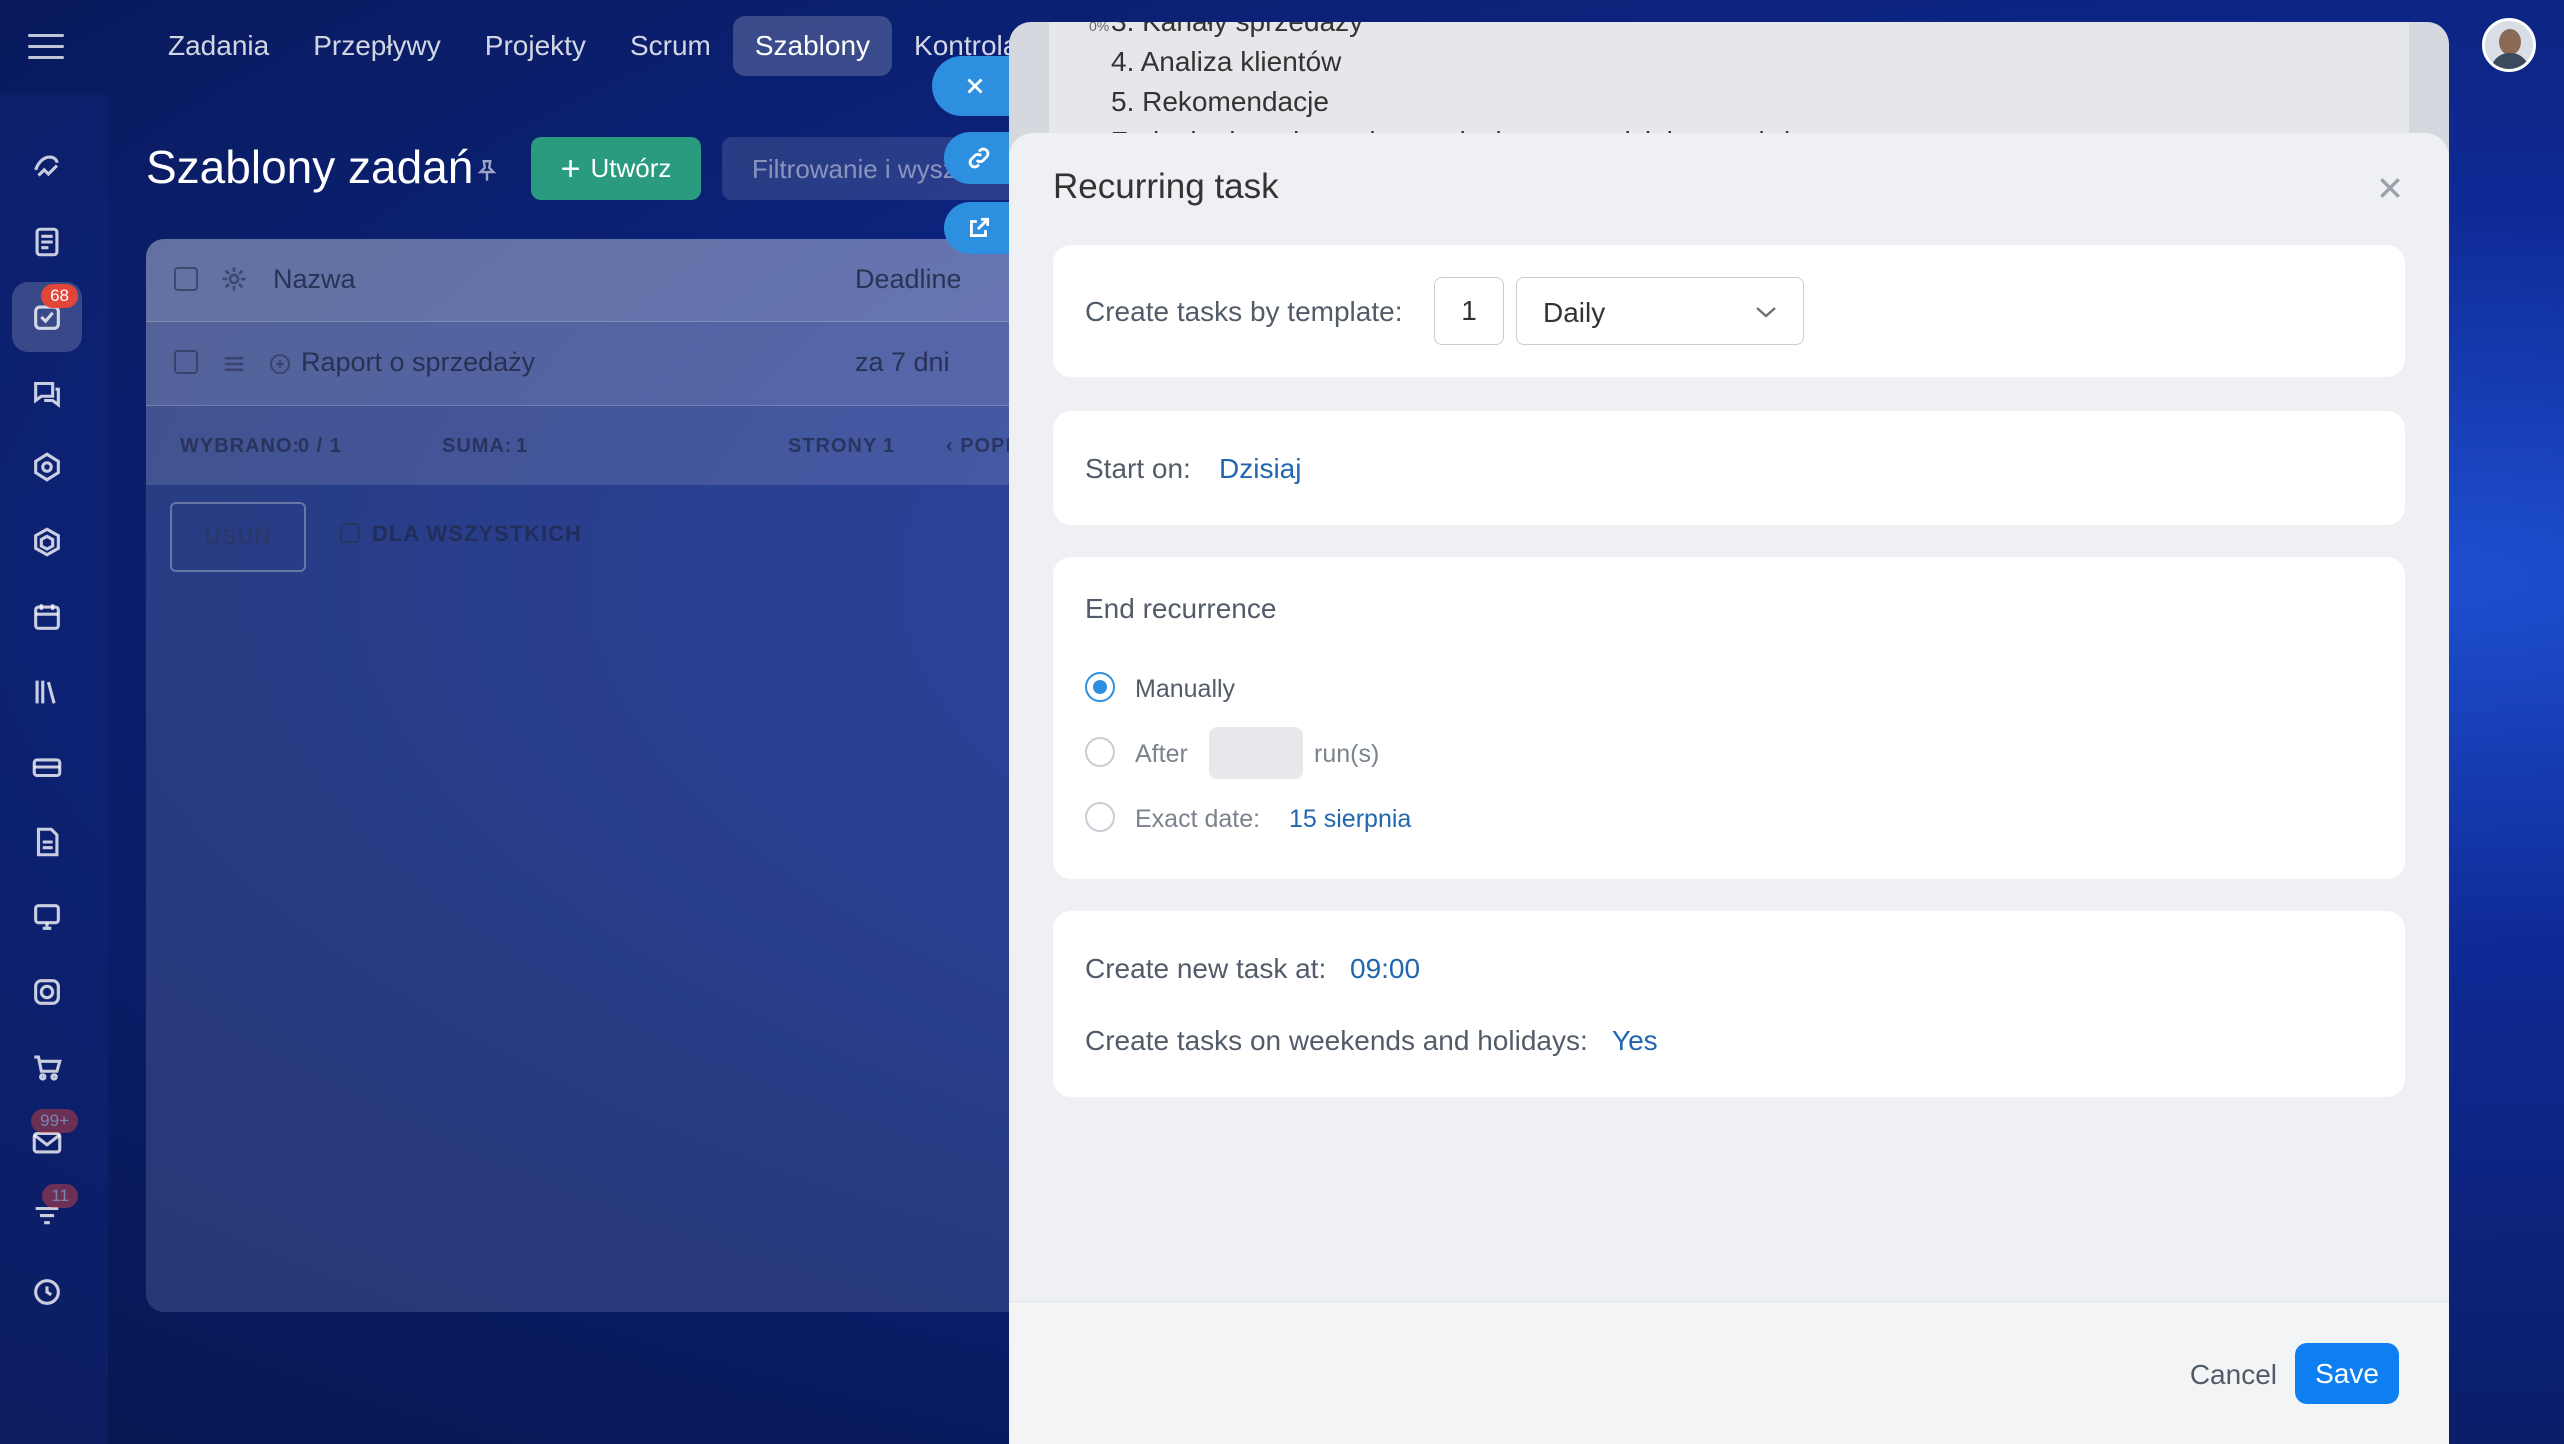  Describe the element at coordinates (1635, 1041) in the screenshot. I see `weekends-holidays-toggle: Yes` at that location.